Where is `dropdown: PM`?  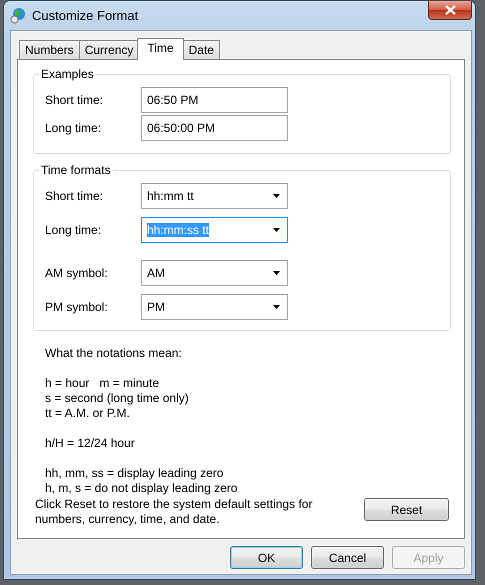 dropdown: PM is located at coordinates (214, 307).